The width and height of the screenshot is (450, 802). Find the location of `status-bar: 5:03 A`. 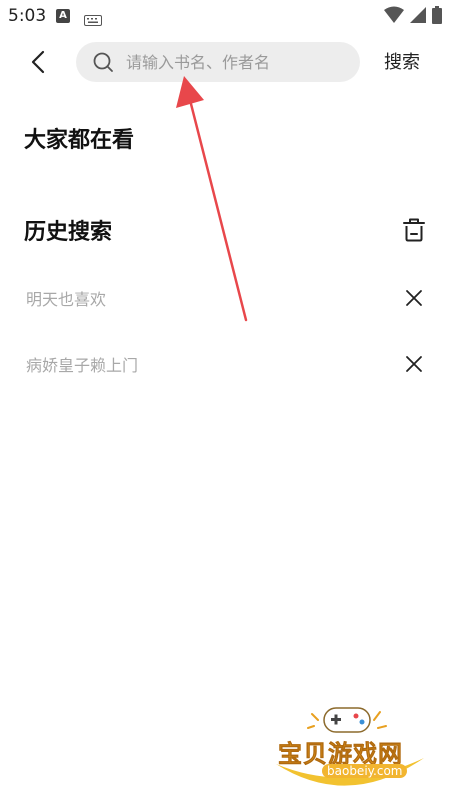

status-bar: 5:03 A is located at coordinates (225, 16).